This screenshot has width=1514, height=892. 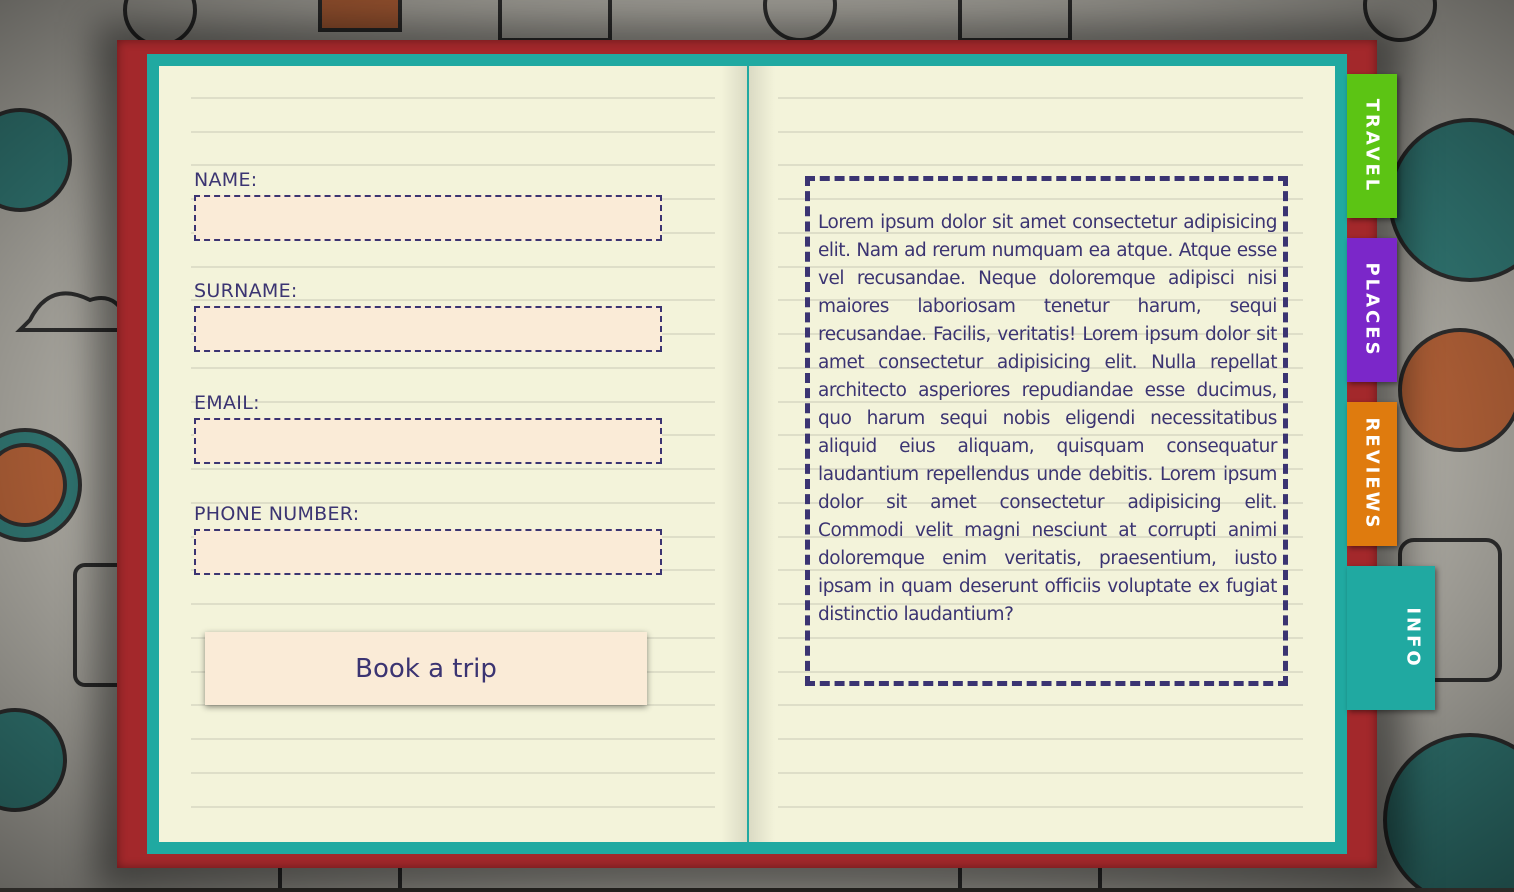 I want to click on email-field, so click(x=428, y=441).